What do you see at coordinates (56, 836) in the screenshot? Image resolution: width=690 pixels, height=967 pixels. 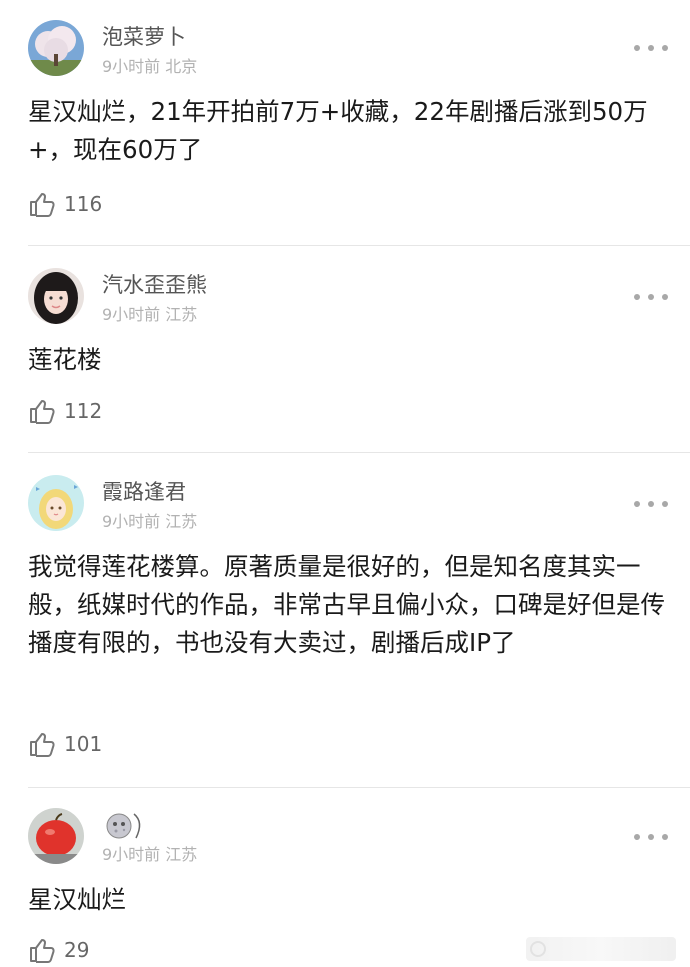 I see `apple-avatar-icon` at bounding box center [56, 836].